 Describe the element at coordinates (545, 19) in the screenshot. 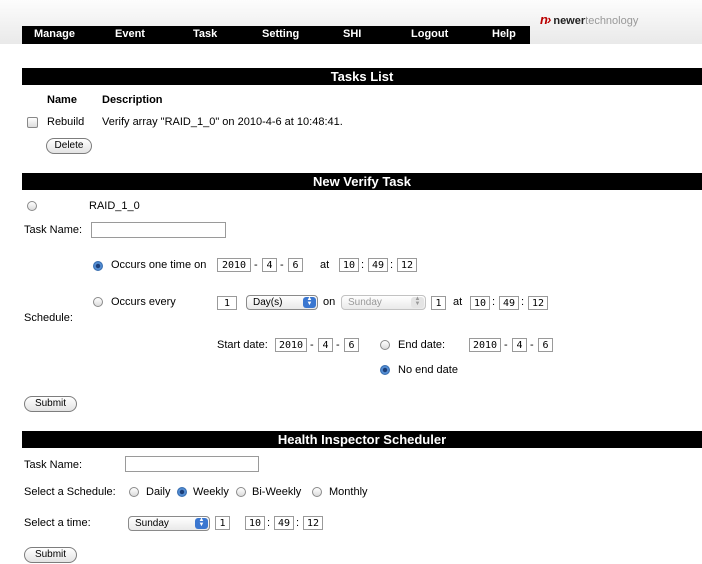

I see `logo-mark-icon: n›` at that location.